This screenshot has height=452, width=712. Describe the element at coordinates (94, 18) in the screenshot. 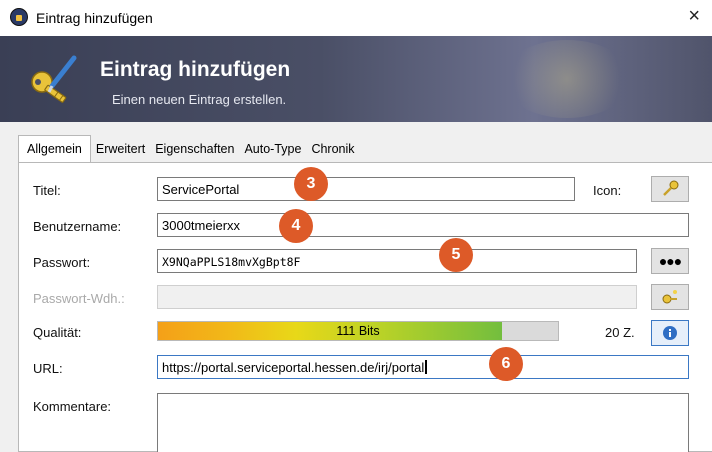

I see `window-title: Eintrag hinzufügen` at that location.